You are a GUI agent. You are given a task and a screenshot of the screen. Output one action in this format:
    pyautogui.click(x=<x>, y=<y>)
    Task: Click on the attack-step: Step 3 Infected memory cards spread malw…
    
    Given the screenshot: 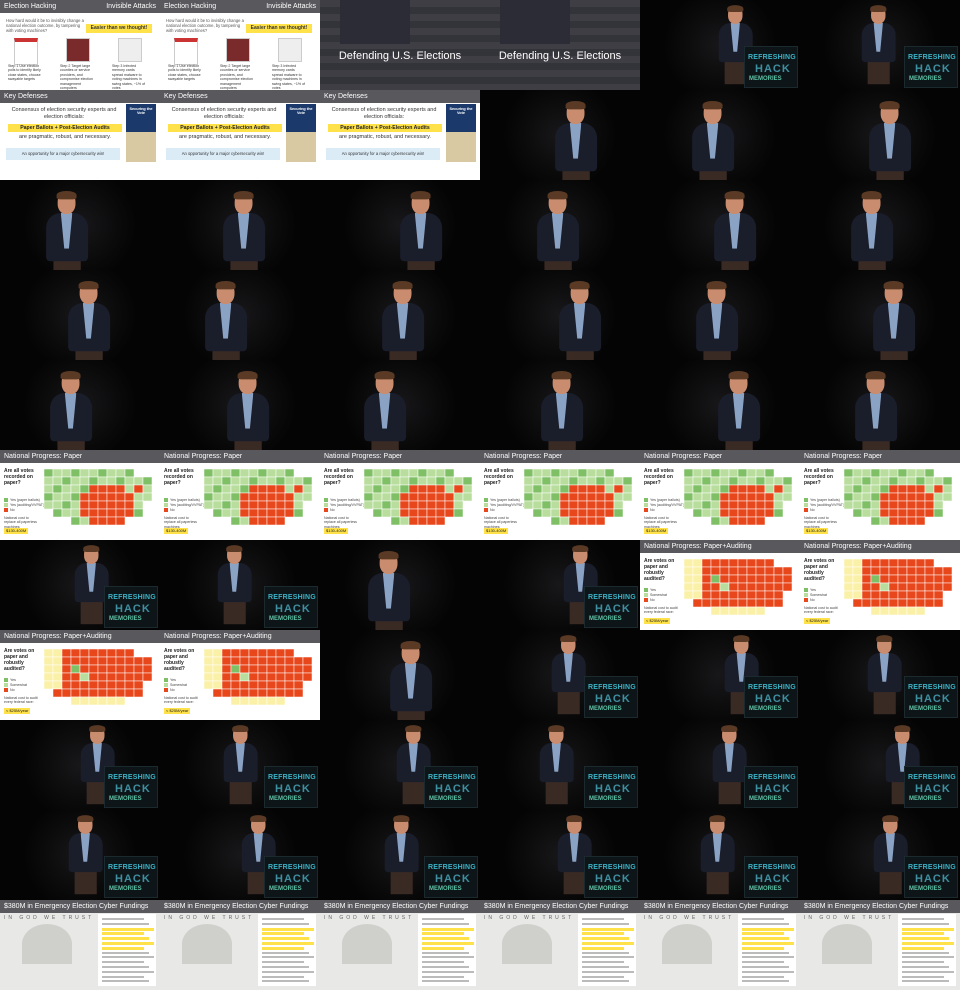 What is the action you would take?
    pyautogui.click(x=129, y=77)
    